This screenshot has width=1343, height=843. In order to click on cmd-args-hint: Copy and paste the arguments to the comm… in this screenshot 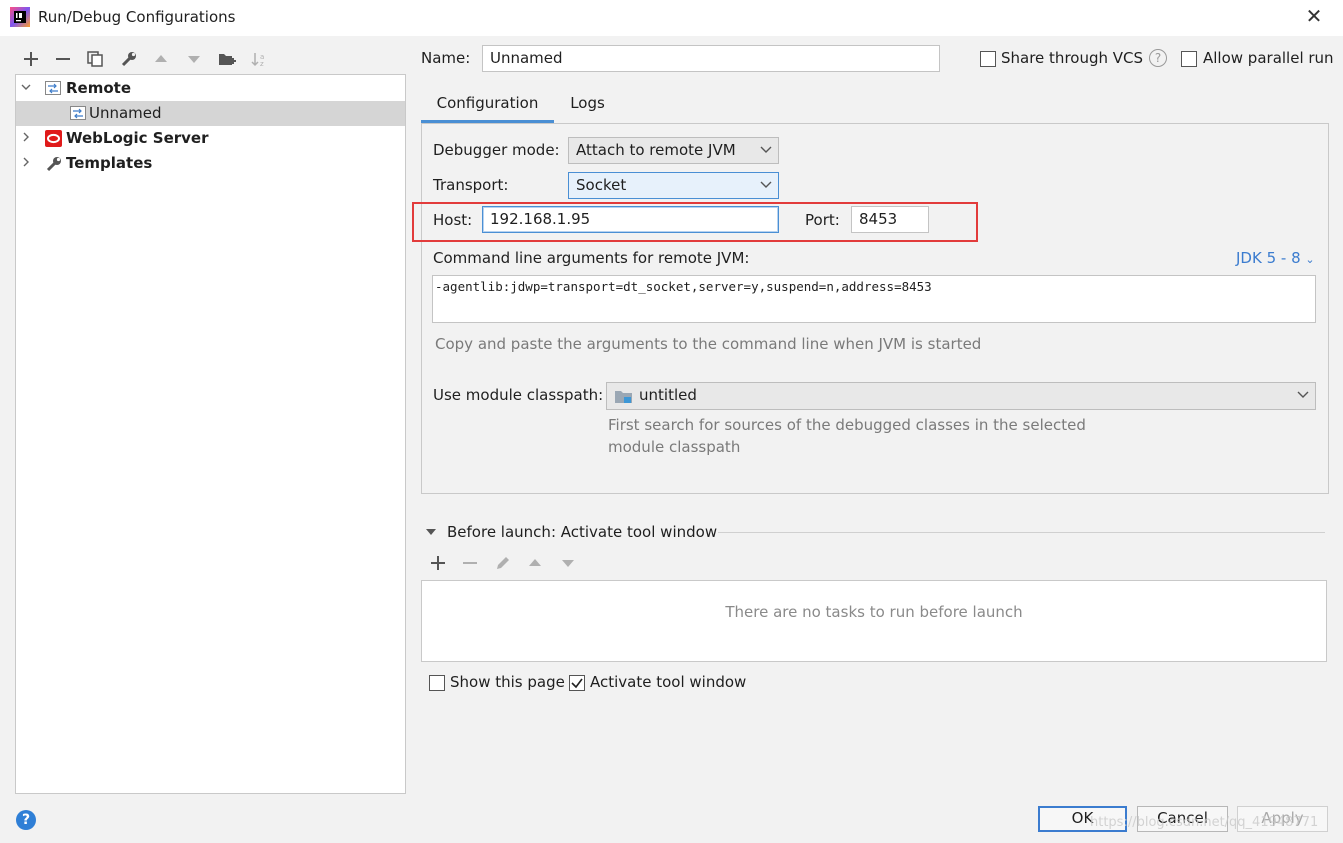, I will do `click(708, 344)`.